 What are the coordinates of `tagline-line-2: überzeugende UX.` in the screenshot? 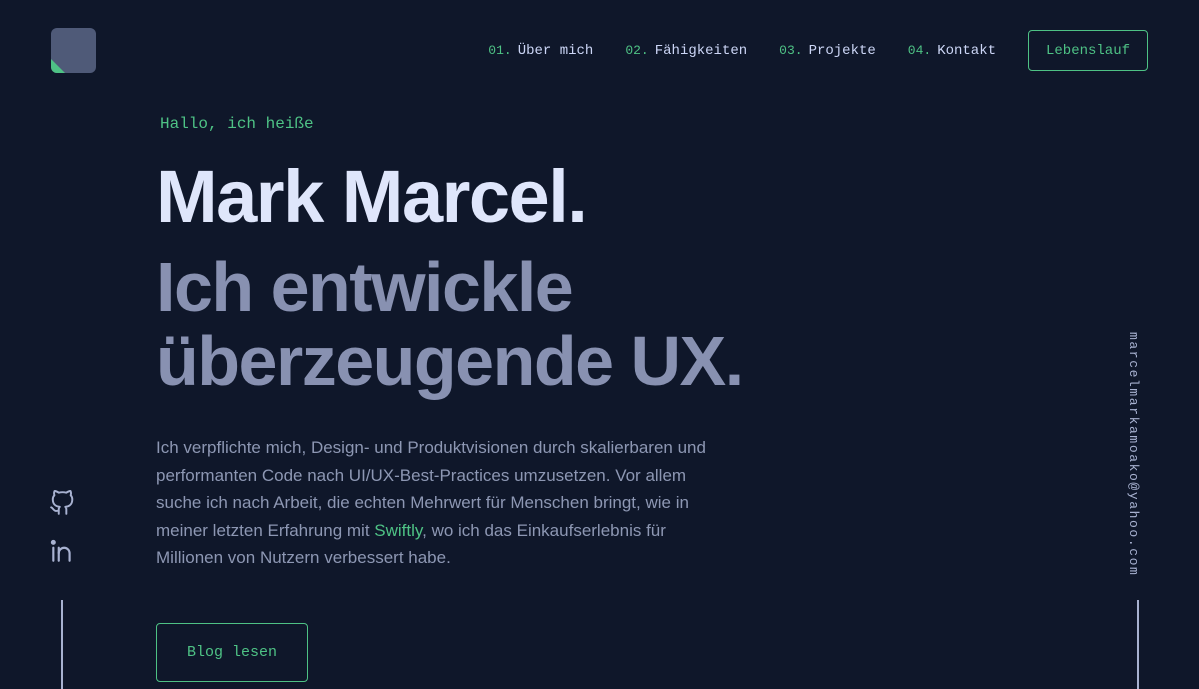 It's located at (450, 361).